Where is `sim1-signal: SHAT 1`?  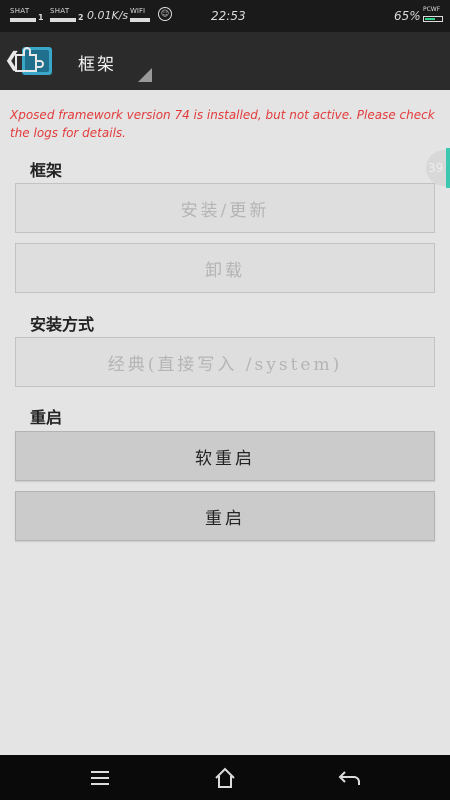
sim1-signal: SHAT 1 is located at coordinates (27, 16).